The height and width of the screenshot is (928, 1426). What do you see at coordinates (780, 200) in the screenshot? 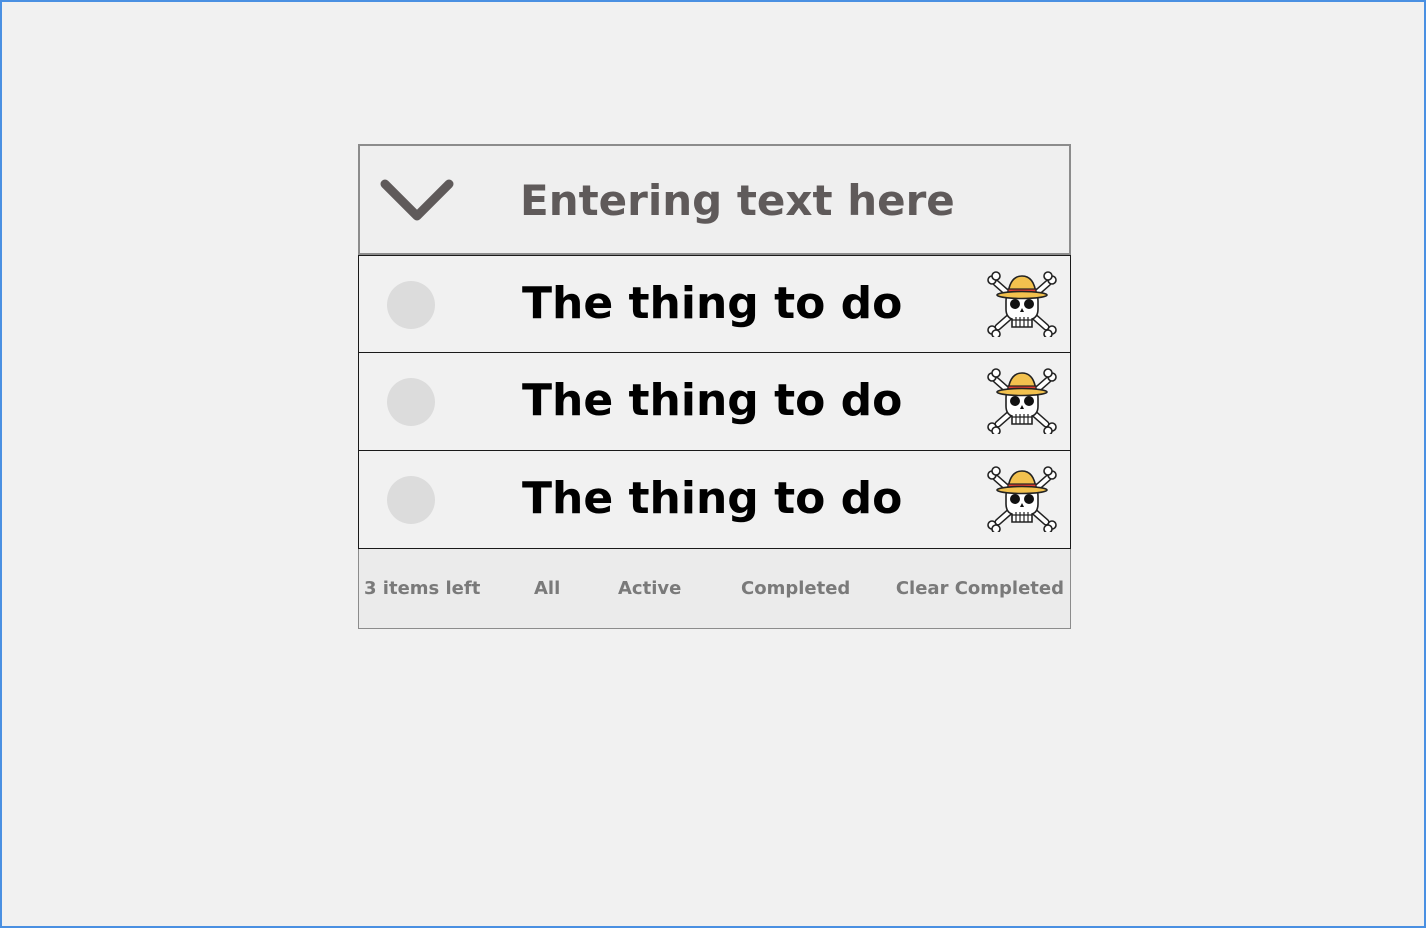
I see `new-todo-input` at bounding box center [780, 200].